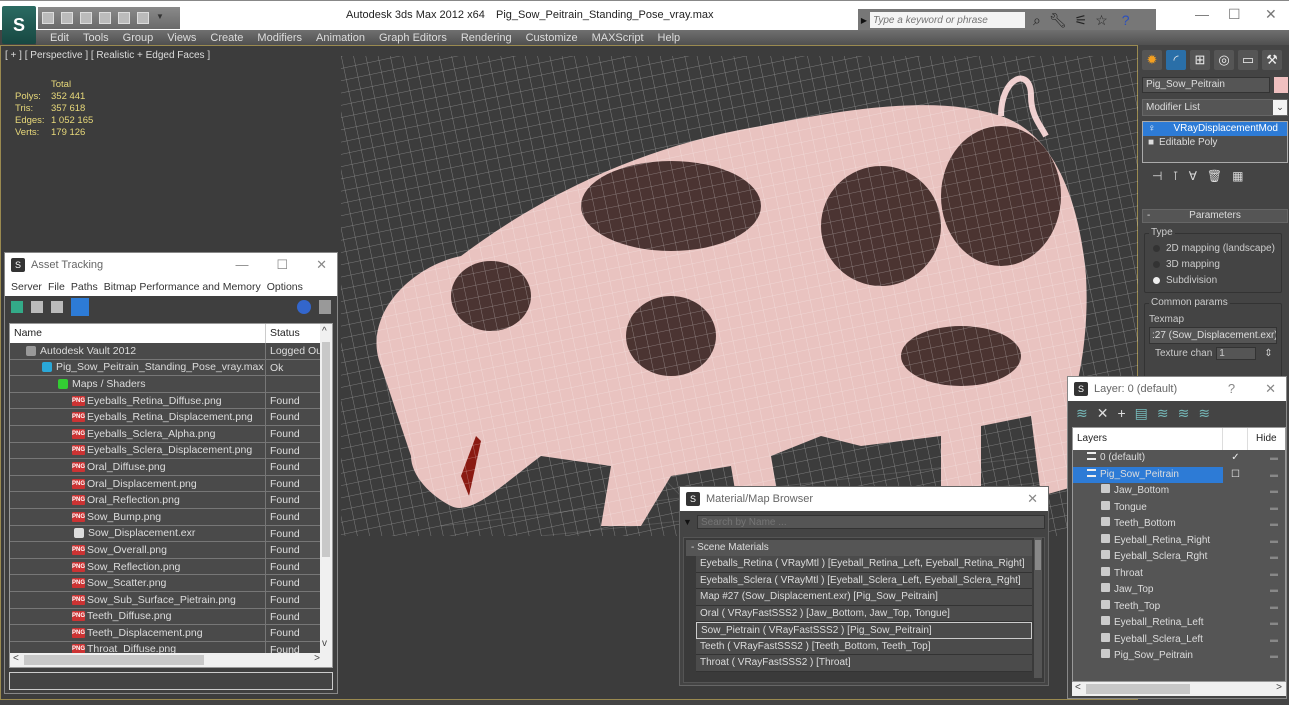 This screenshot has width=1289, height=705. I want to click on asset-row: Sow_Displacement.exr Found, so click(171, 534).